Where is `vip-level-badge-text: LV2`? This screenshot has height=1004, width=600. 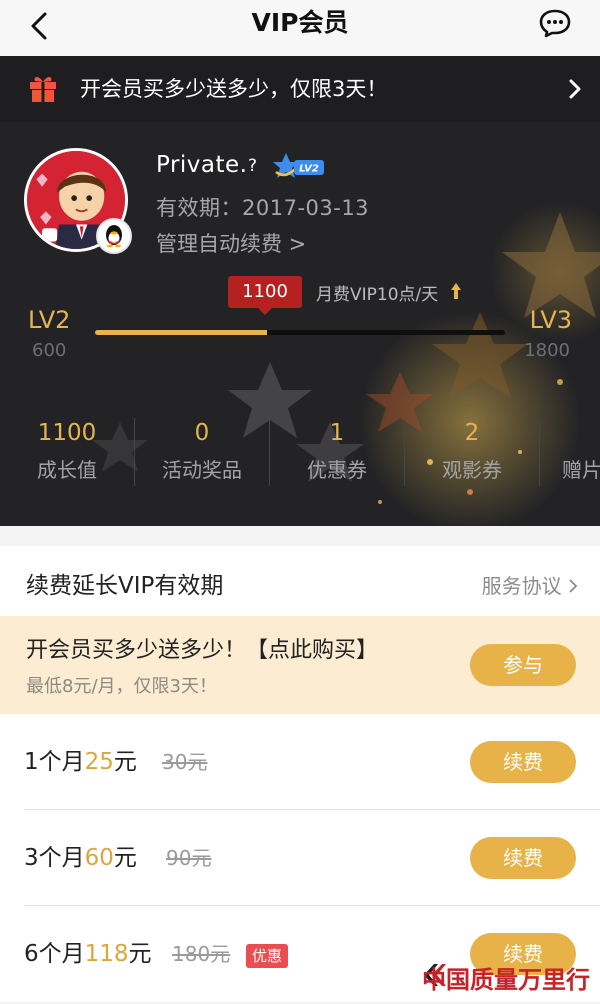
vip-level-badge-text: LV2 is located at coordinates (309, 169).